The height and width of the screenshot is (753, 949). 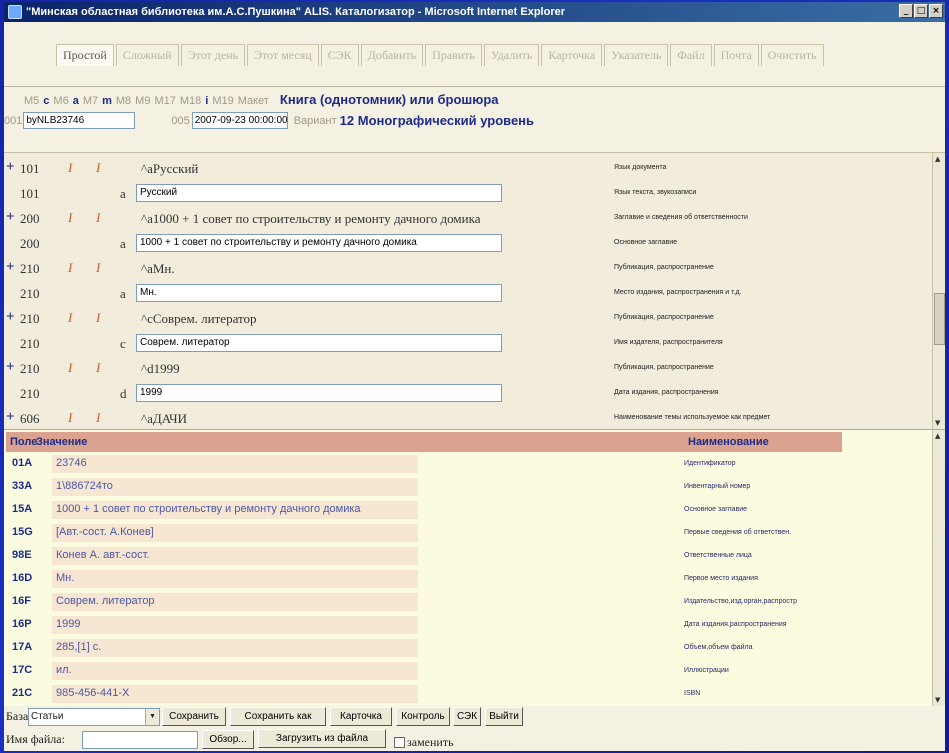 What do you see at coordinates (31, 101) in the screenshot?
I see `marker-1: M5` at bounding box center [31, 101].